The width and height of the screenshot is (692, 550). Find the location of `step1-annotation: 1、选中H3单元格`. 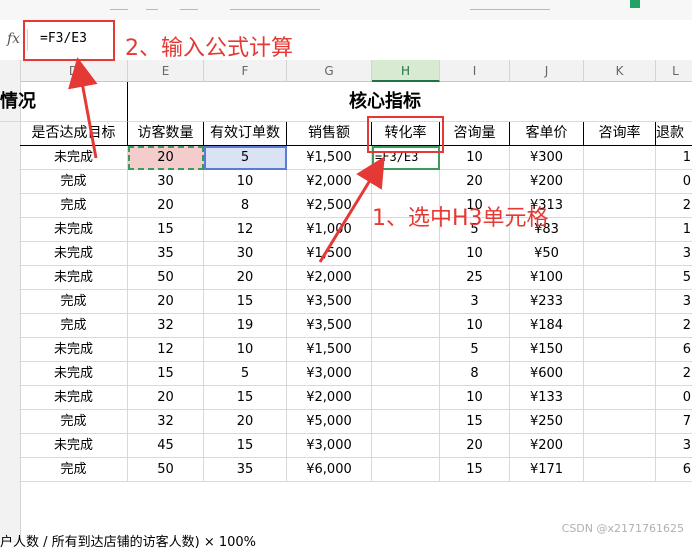

step1-annotation: 1、选中H3单元格 is located at coordinates (460, 218).